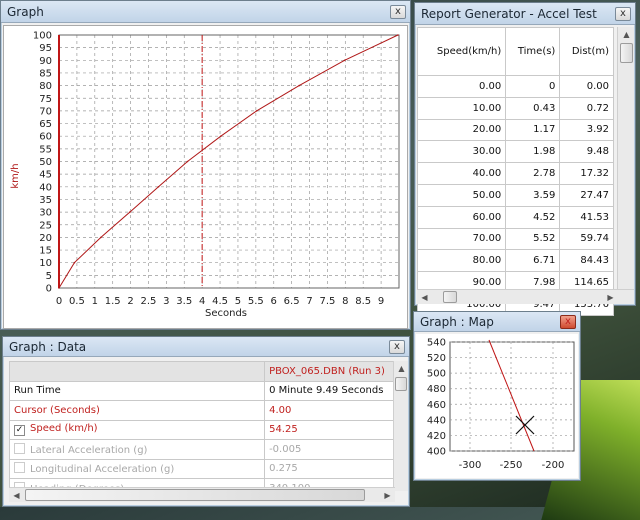 The width and height of the screenshot is (640, 520). What do you see at coordinates (515, 152) in the screenshot?
I see `table-row: 30.00 1.98 9.48` at bounding box center [515, 152].